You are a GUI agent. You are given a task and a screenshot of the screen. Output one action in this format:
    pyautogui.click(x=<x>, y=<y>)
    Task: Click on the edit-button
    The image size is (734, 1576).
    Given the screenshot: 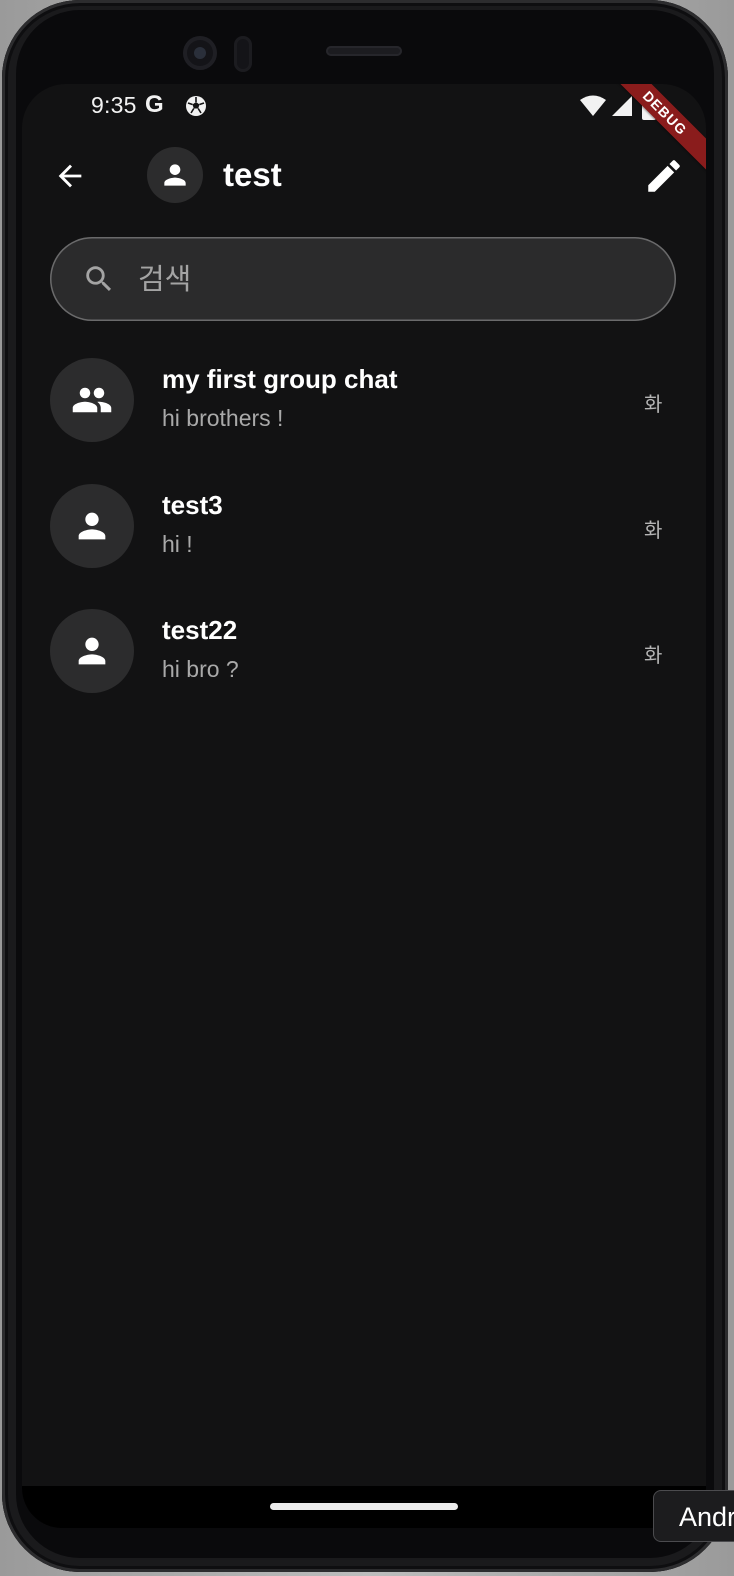 What is the action you would take?
    pyautogui.click(x=664, y=176)
    